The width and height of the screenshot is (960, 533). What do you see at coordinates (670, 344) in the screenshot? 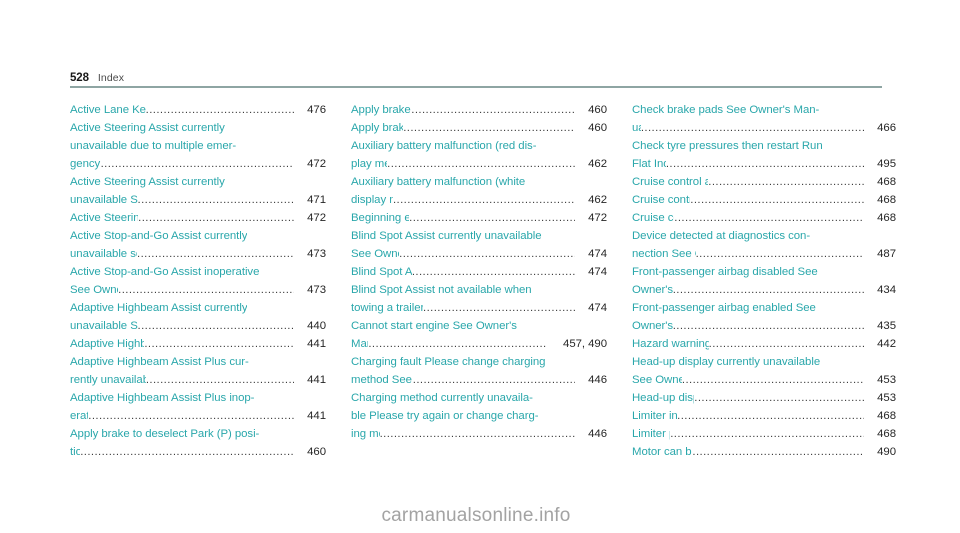
I see `index-entry-text: Hazard warning lamps malfunctioning` at bounding box center [670, 344].